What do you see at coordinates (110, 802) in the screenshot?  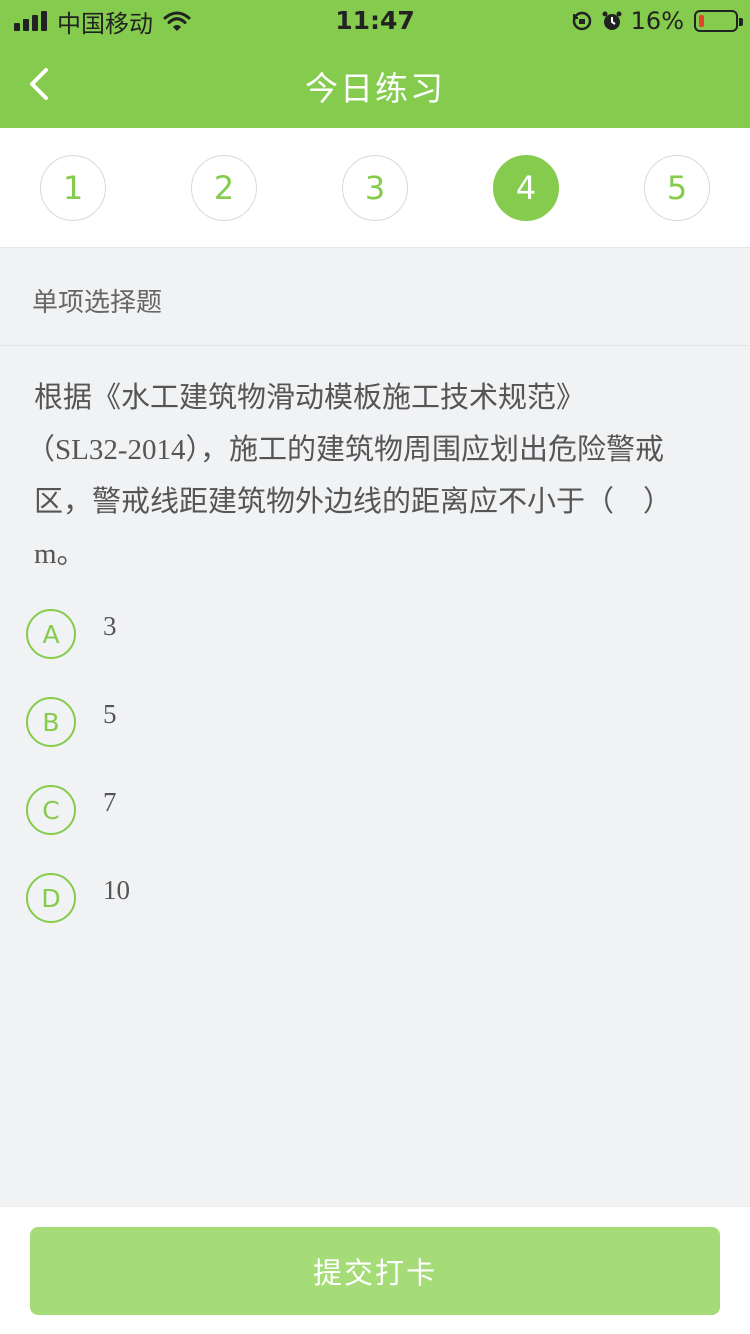 I see `option-text: 7` at bounding box center [110, 802].